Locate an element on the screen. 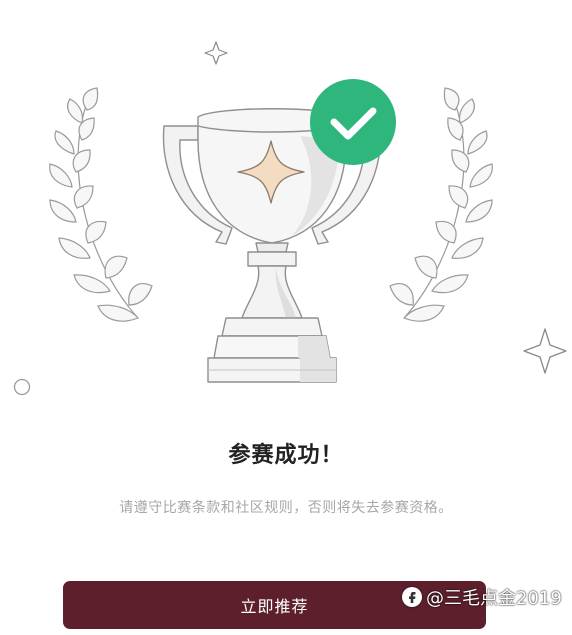  rules-message: 请遵守比赛条款和社区规则，否则将失去参赛资格。 is located at coordinates (286, 508).